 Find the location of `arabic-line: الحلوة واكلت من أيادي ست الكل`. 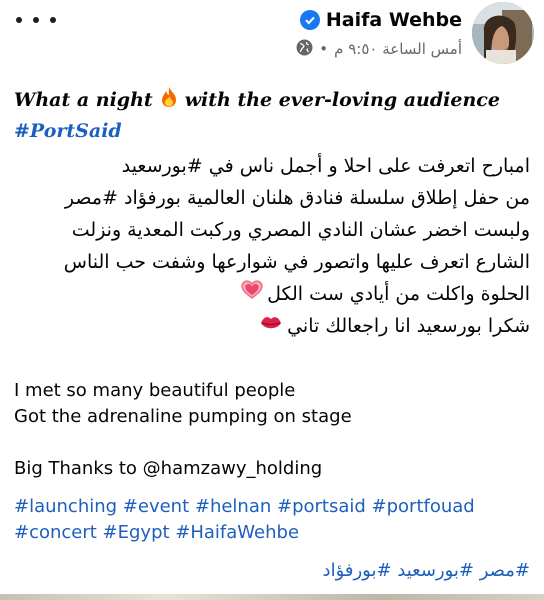

arabic-line: الحلوة واكلت من أيادي ست الكل is located at coordinates (398, 294).